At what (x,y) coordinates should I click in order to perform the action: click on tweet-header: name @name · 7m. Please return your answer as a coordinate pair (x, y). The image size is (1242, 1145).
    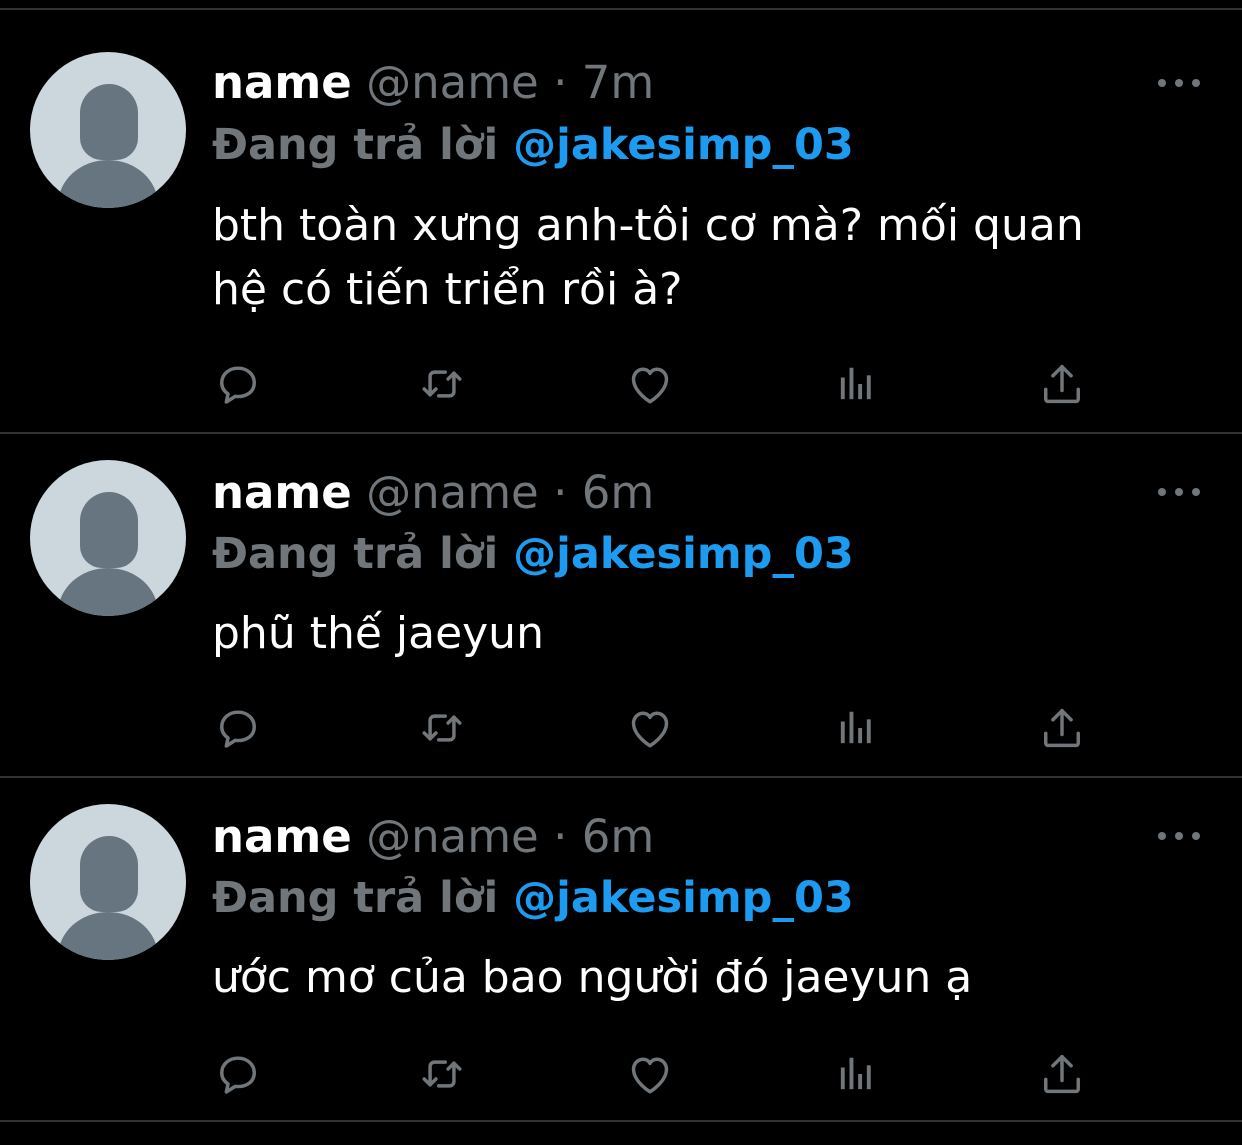
    Looking at the image, I should click on (433, 82).